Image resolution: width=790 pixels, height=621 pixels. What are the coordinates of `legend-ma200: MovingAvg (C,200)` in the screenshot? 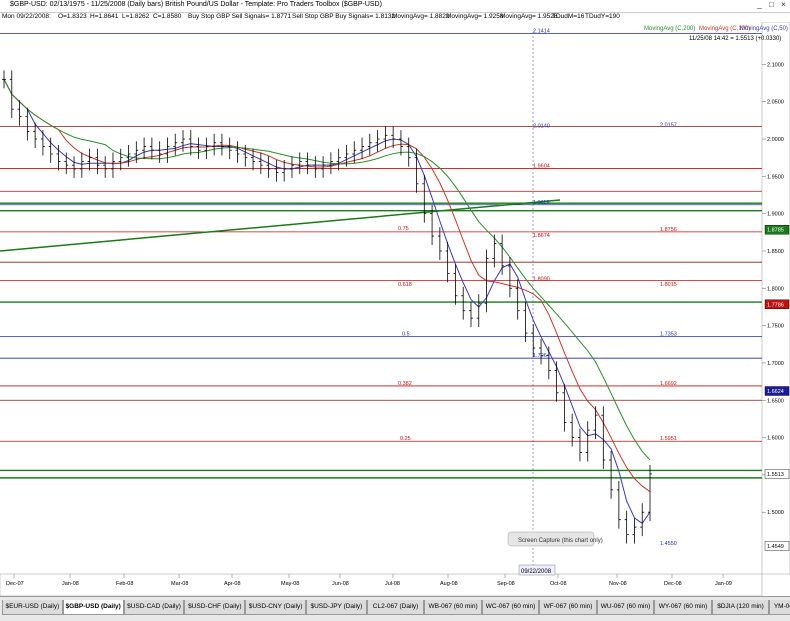 It's located at (669, 29).